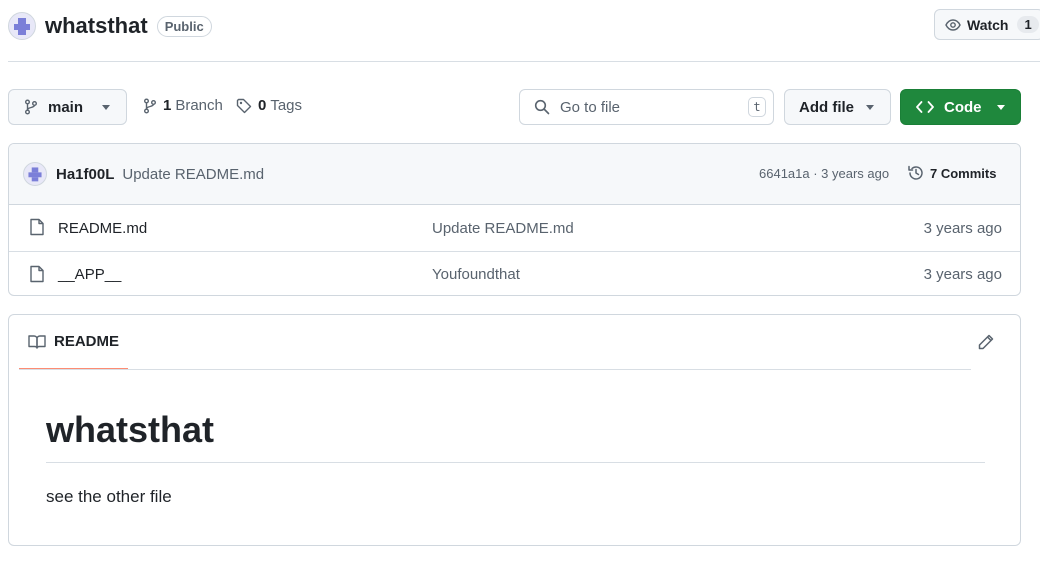 This screenshot has width=1040, height=588. I want to click on search-placeholder: Go to file, so click(590, 107).